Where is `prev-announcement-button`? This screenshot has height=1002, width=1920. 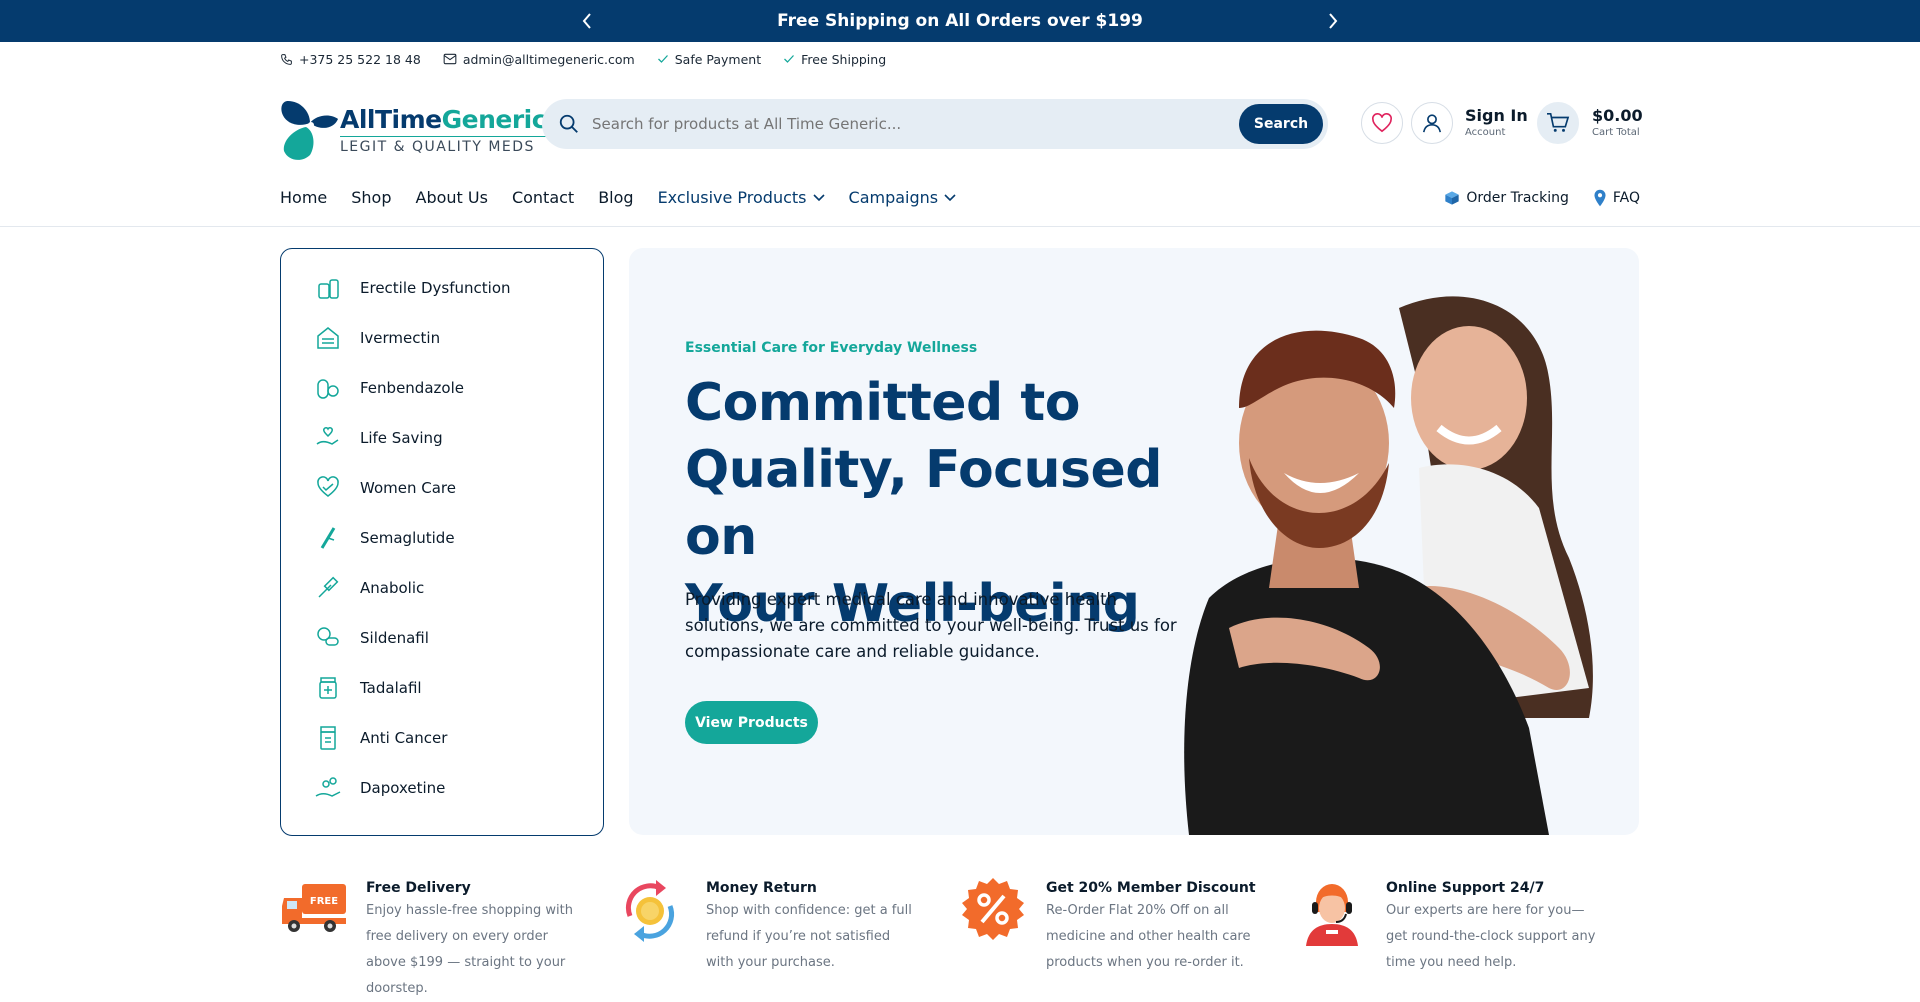
prev-announcement-button is located at coordinates (587, 21).